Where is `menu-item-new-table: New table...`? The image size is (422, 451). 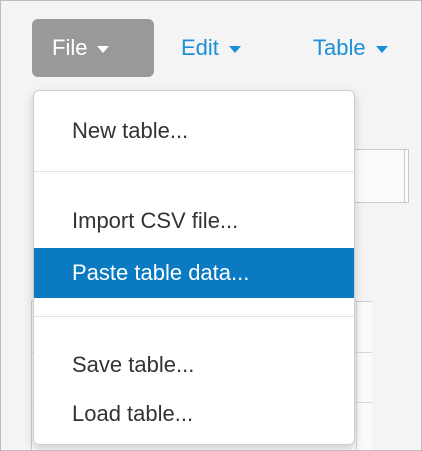
menu-item-new-table: New table... is located at coordinates (194, 131).